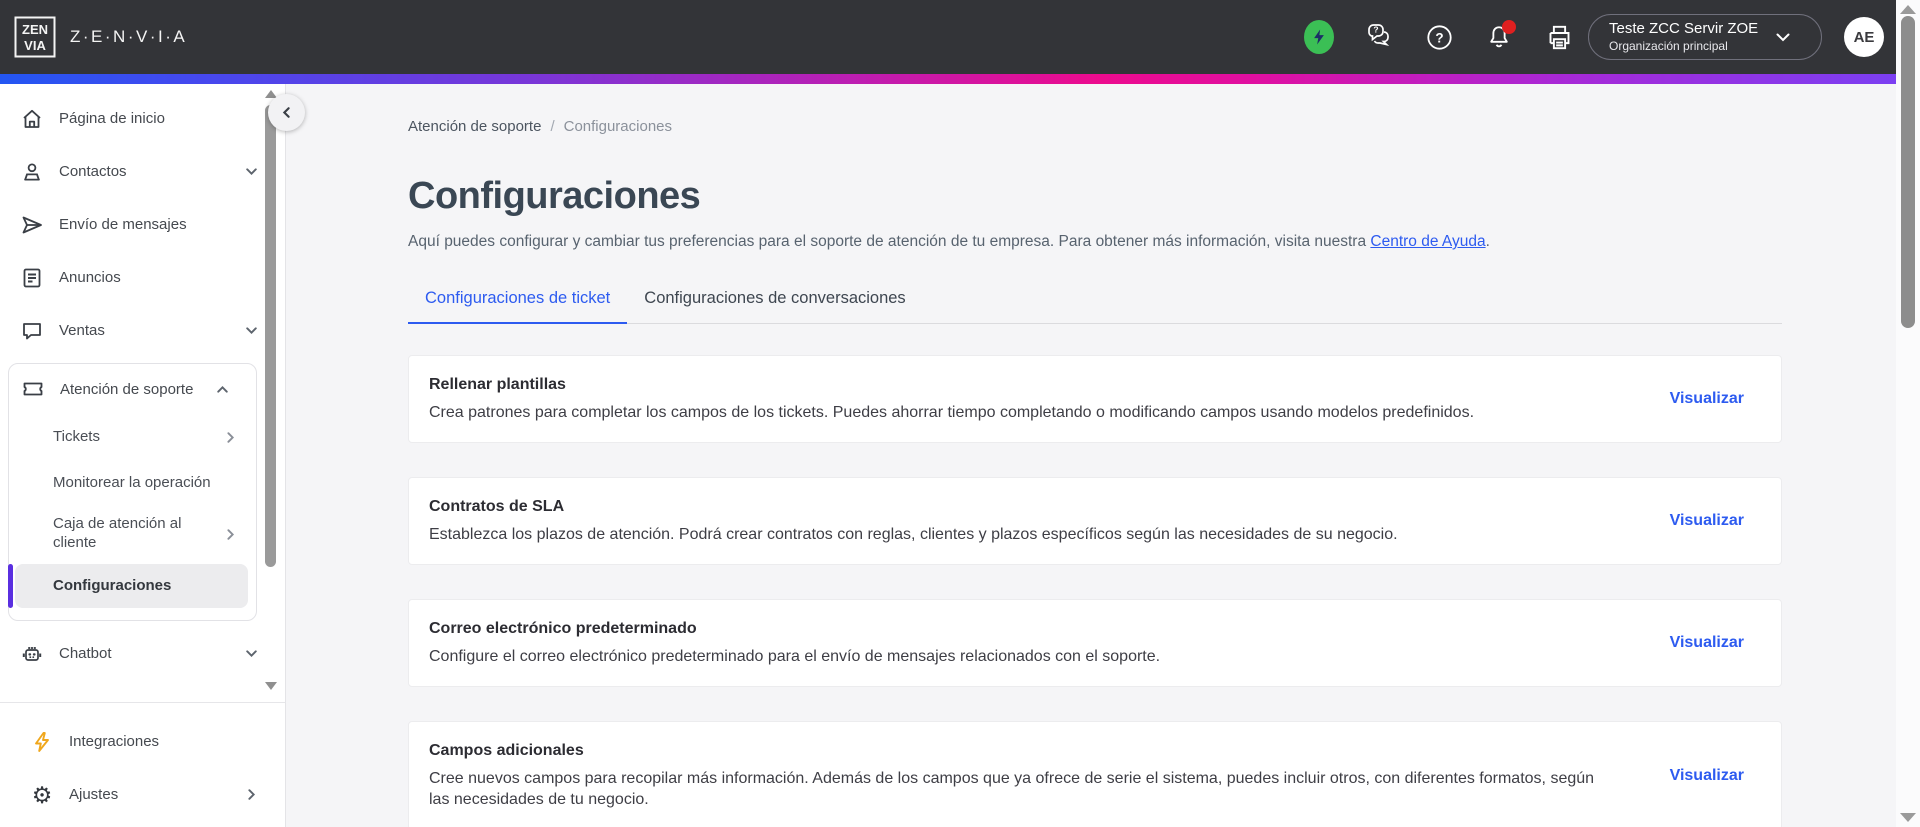 This screenshot has width=1920, height=827. Describe the element at coordinates (142, 794) in the screenshot. I see `sidebar-item-settings: ⚙ Ajustes` at that location.